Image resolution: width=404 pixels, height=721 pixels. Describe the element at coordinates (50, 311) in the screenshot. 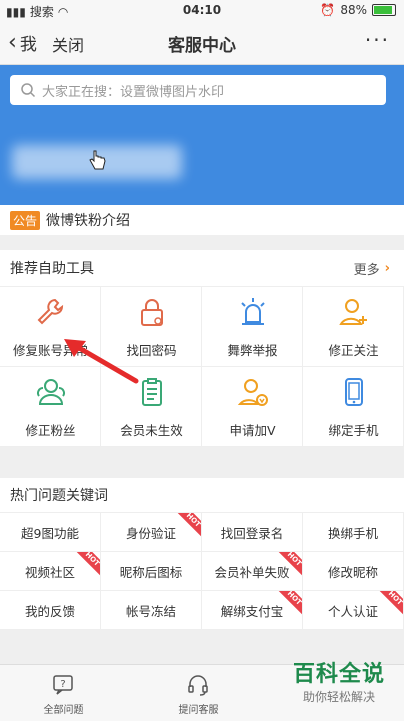

I see `wrench-icon` at that location.